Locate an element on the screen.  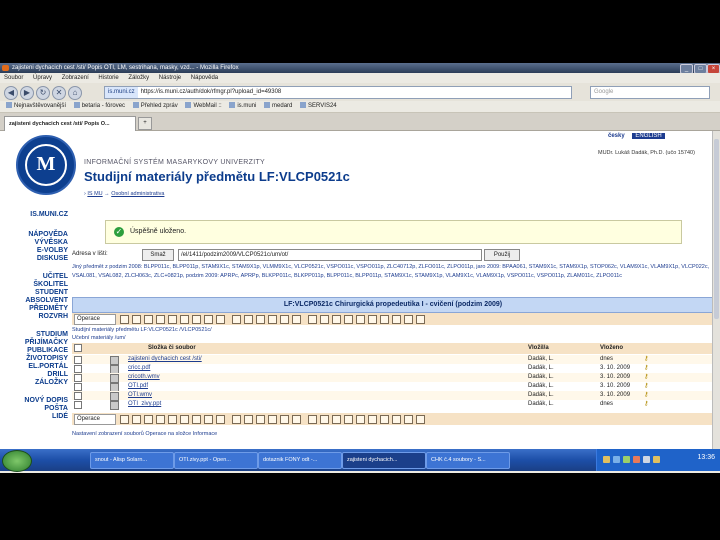
clock: 13:36 is located at coordinates (706, 457).